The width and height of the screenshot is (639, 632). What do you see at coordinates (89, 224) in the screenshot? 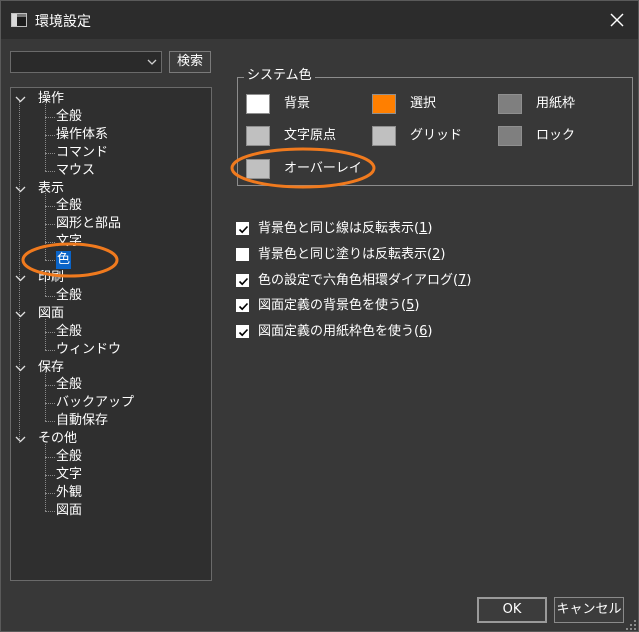
I see `tree-item-label: 図形と部品` at bounding box center [89, 224].